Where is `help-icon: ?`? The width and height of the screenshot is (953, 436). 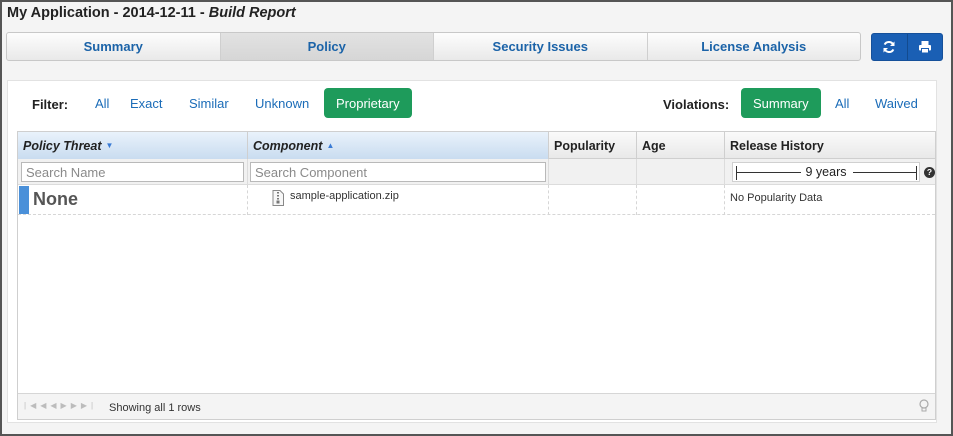
help-icon: ? is located at coordinates (929, 172).